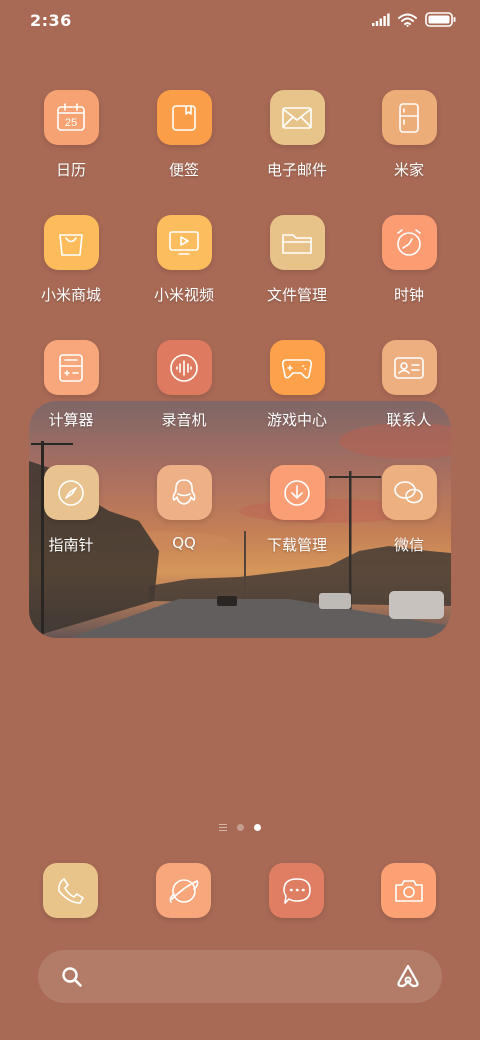 This screenshot has width=480, height=1040. I want to click on page-indicator-lines-icon, so click(223, 827).